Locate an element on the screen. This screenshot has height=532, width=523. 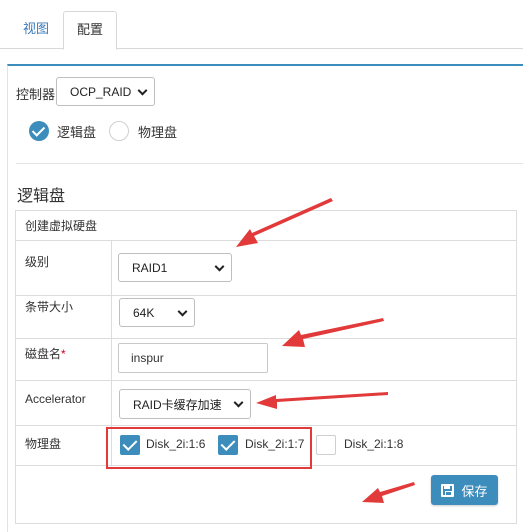
controller-select: OCP_RAID is located at coordinates (105, 91).